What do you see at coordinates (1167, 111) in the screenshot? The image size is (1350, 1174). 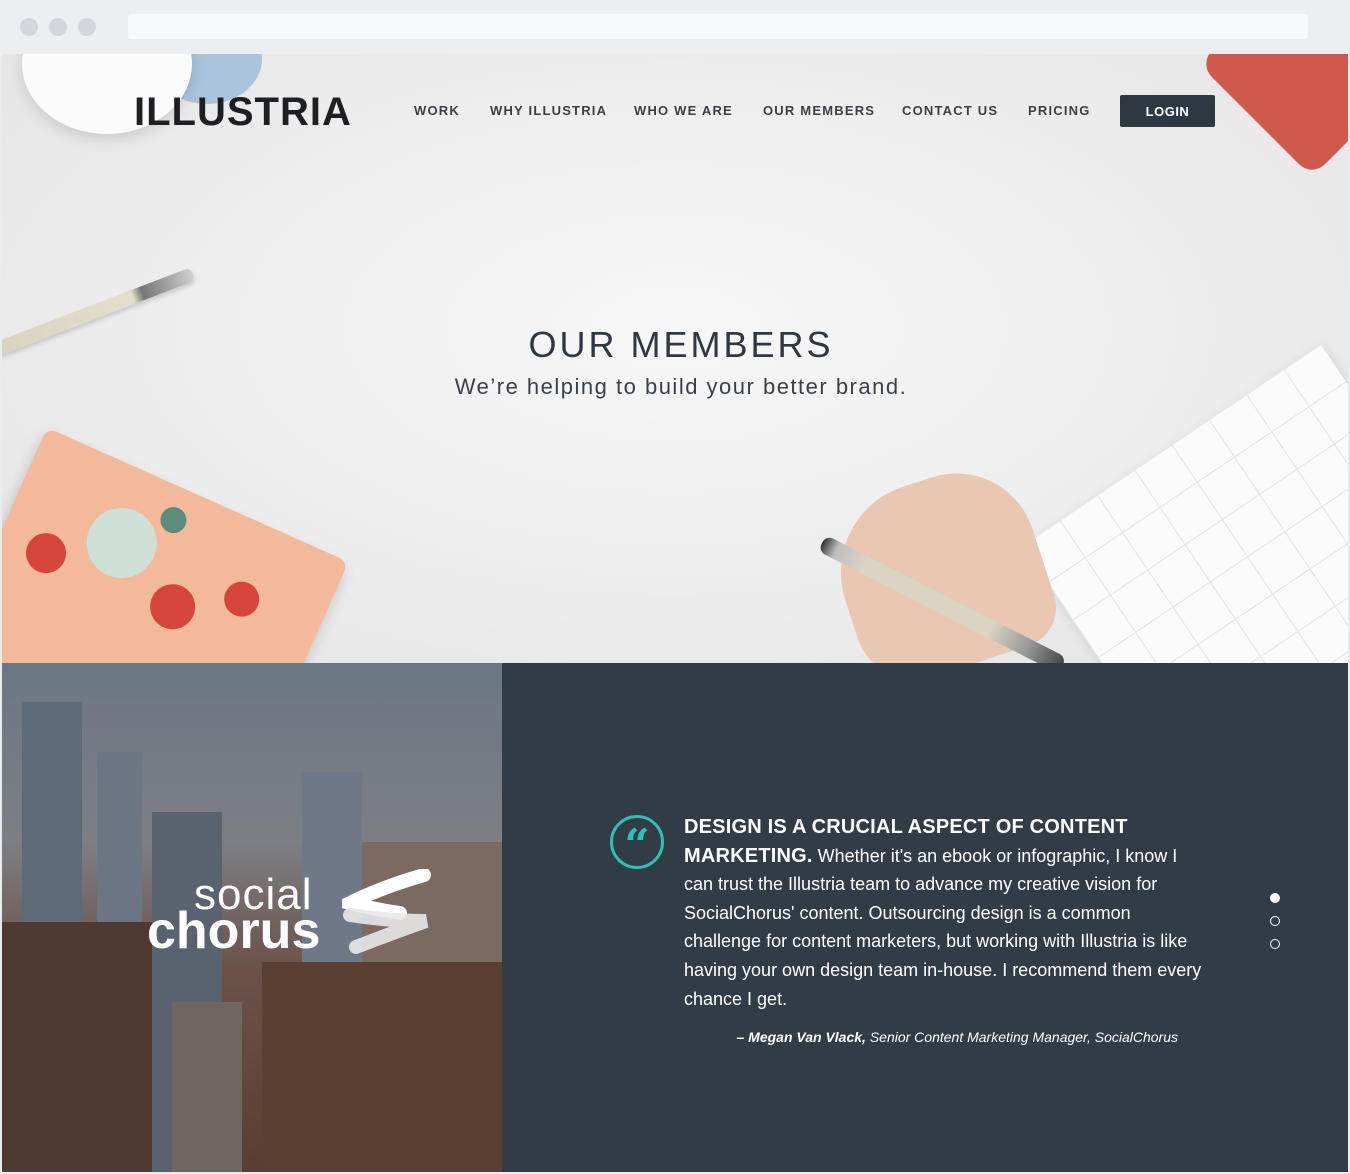 I see `login-button: LOGIN` at bounding box center [1167, 111].